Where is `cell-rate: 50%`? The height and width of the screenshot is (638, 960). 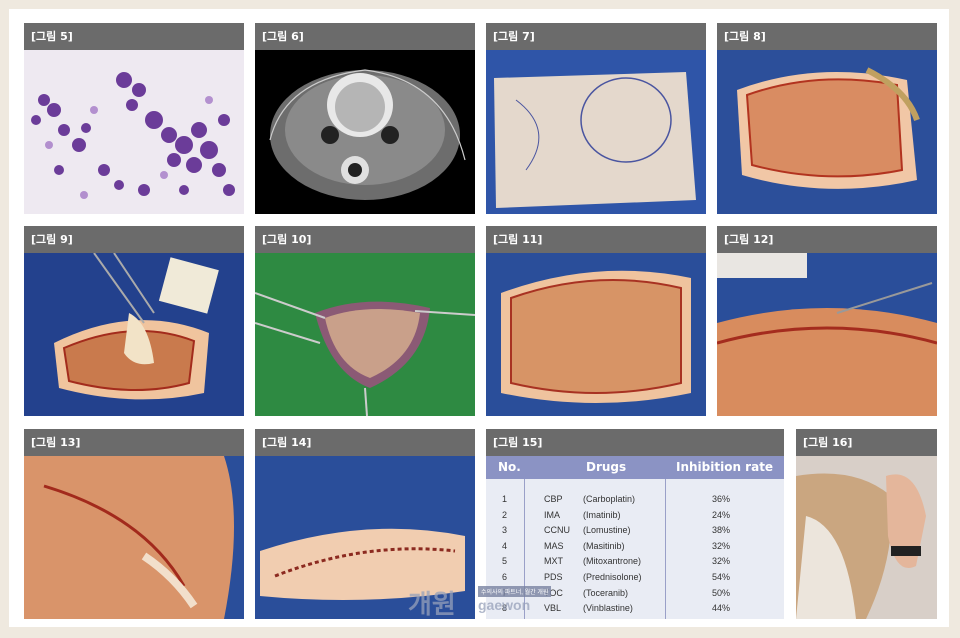
cell-rate: 50% is located at coordinates (721, 592).